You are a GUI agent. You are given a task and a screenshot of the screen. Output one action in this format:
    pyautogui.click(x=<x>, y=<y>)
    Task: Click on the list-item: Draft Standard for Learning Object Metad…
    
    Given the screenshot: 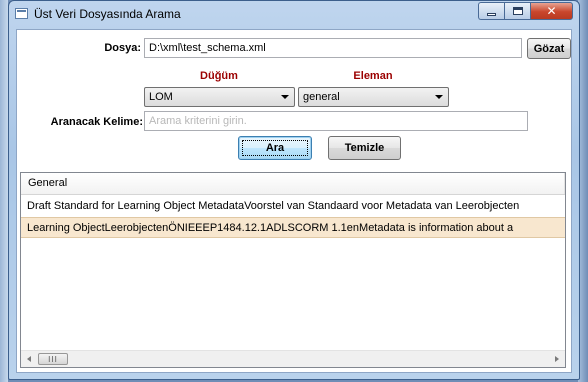 What is the action you would take?
    pyautogui.click(x=293, y=206)
    